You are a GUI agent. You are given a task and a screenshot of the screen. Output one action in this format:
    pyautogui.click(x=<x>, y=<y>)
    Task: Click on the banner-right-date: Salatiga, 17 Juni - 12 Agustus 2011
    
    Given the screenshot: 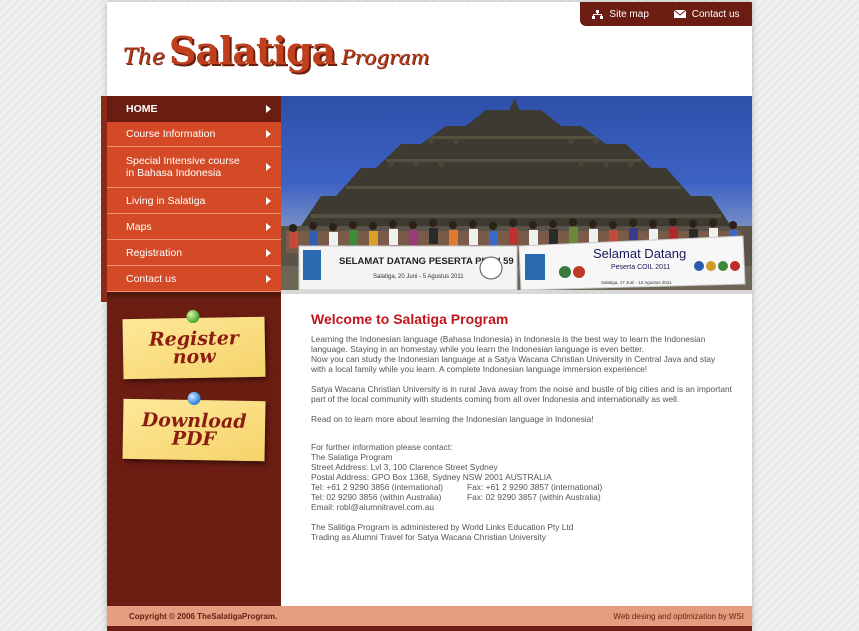 What is the action you would take?
    pyautogui.click(x=636, y=282)
    